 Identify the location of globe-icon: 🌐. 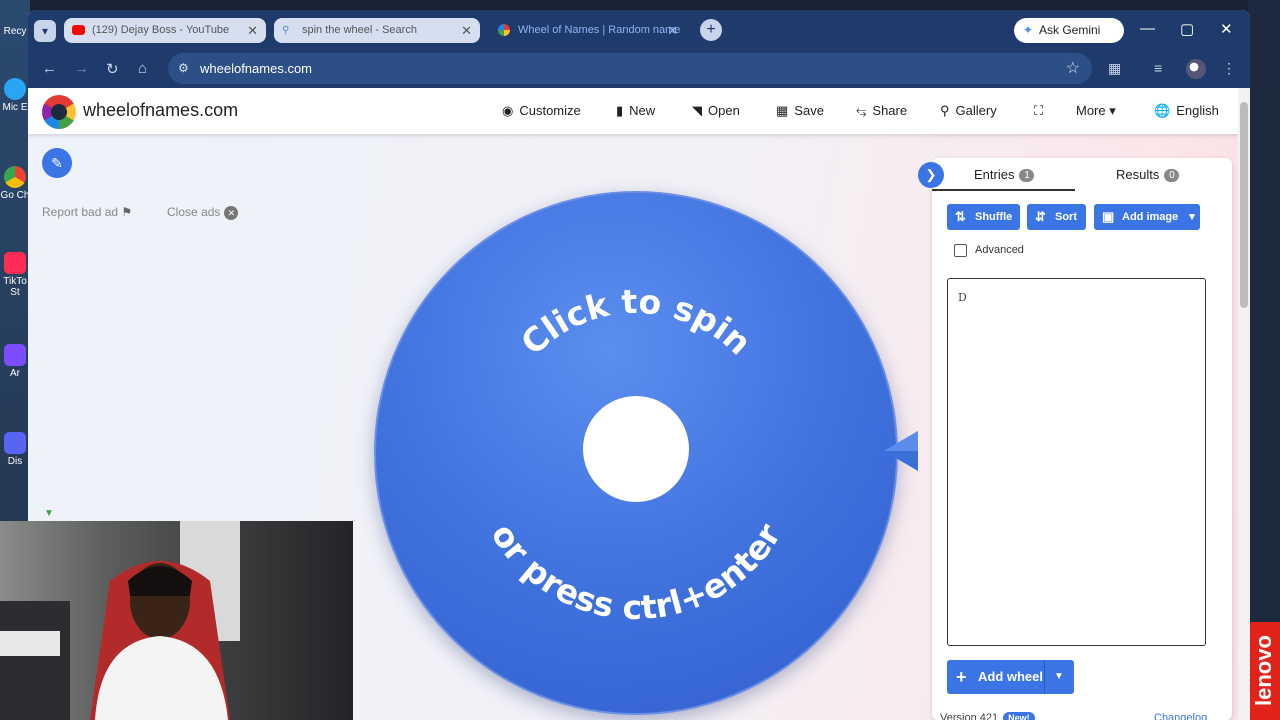
(1162, 110).